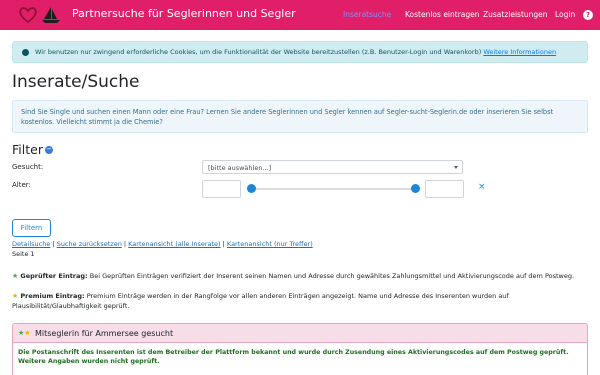  Describe the element at coordinates (31, 228) in the screenshot. I see `filter-button: Filtern` at that location.